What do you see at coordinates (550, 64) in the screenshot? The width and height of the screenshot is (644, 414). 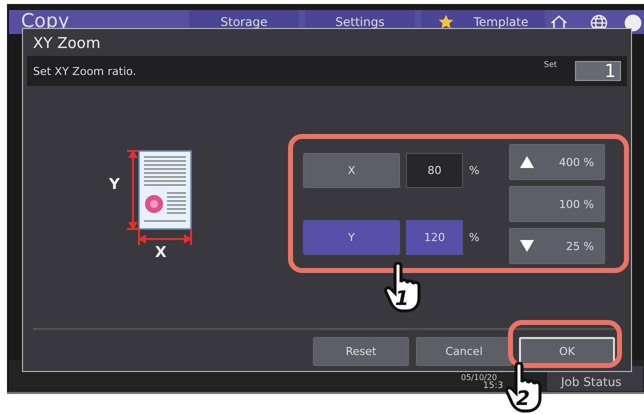 I see `set-label: Set` at bounding box center [550, 64].